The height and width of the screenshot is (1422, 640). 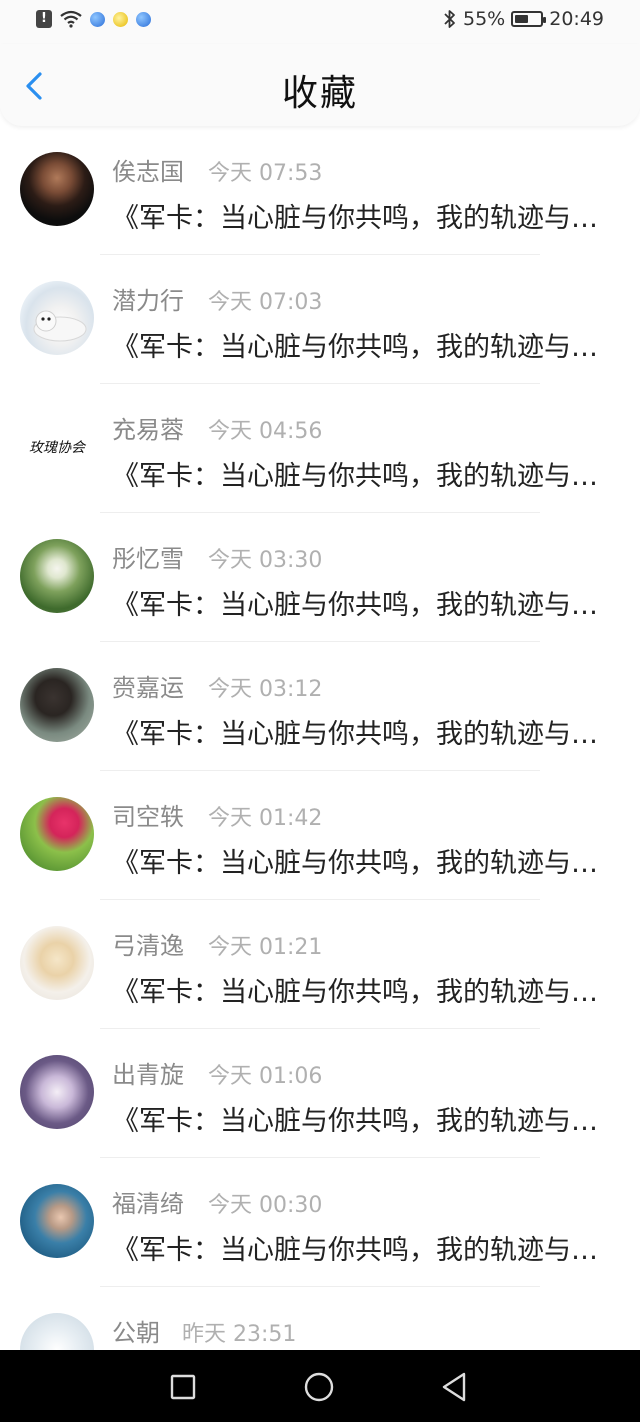 I want to click on timestamp: 今天 00:30, so click(x=265, y=1205).